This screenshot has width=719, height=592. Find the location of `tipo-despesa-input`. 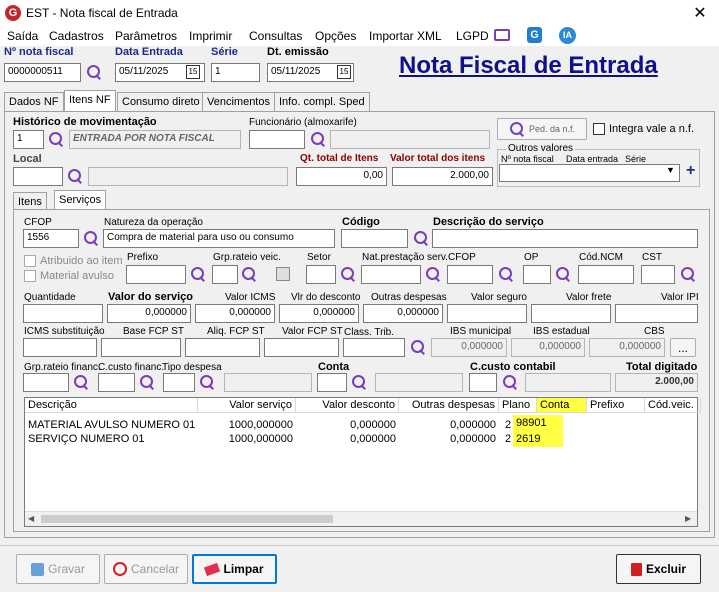

tipo-despesa-input is located at coordinates (179, 382).